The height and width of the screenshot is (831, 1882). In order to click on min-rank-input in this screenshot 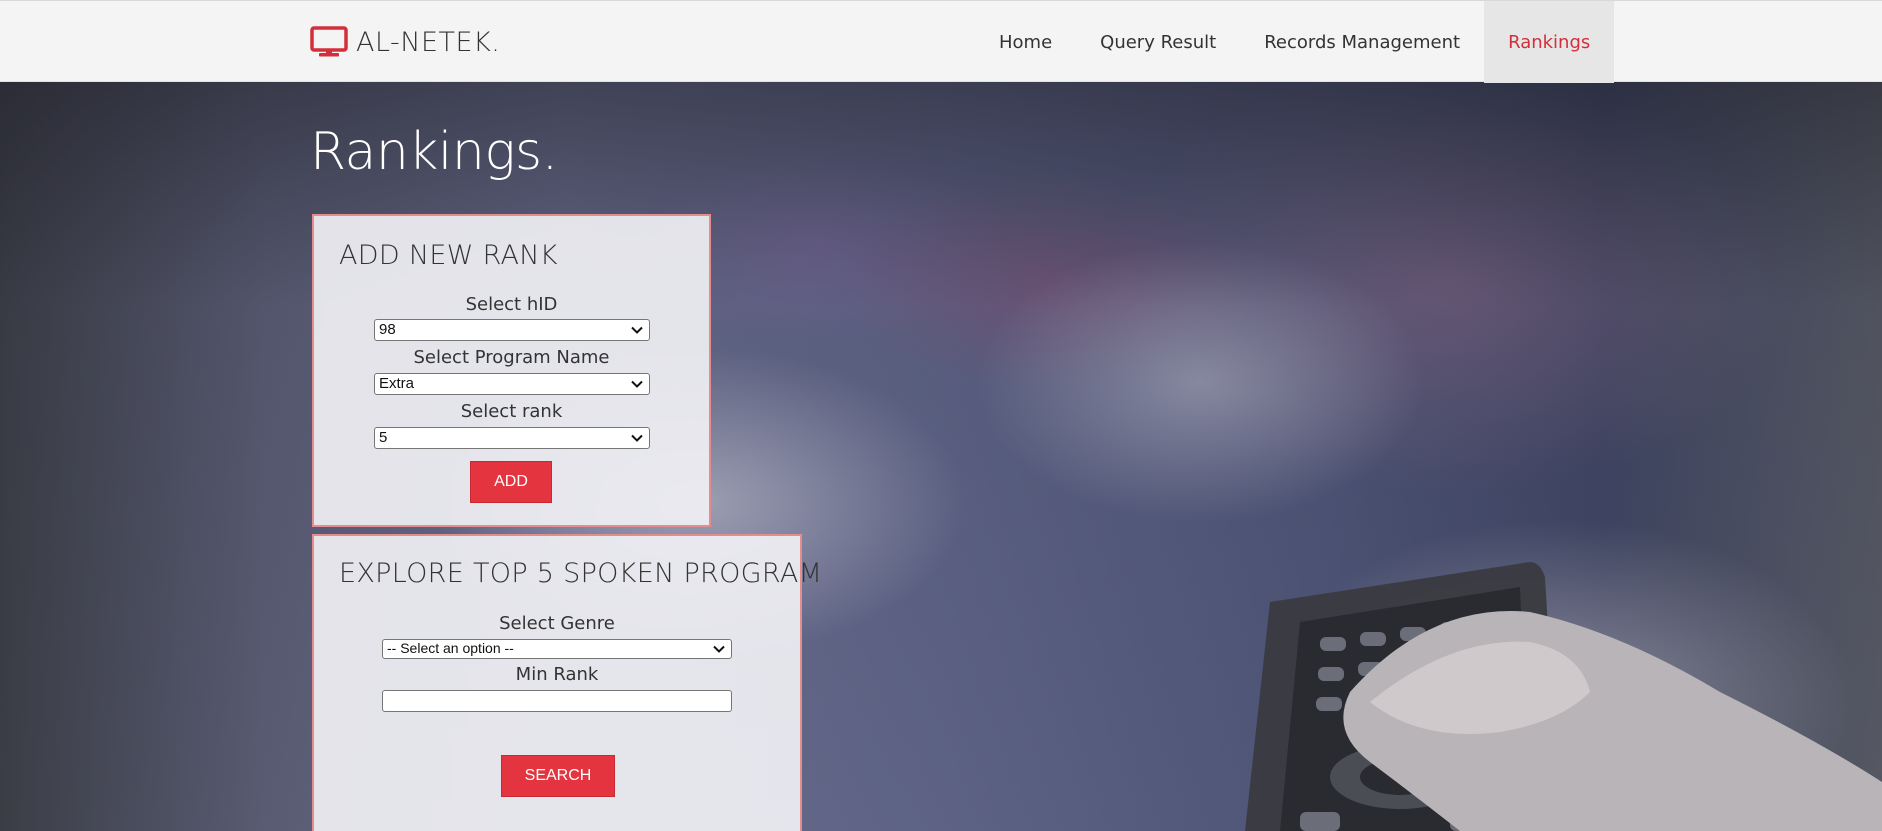, I will do `click(557, 701)`.